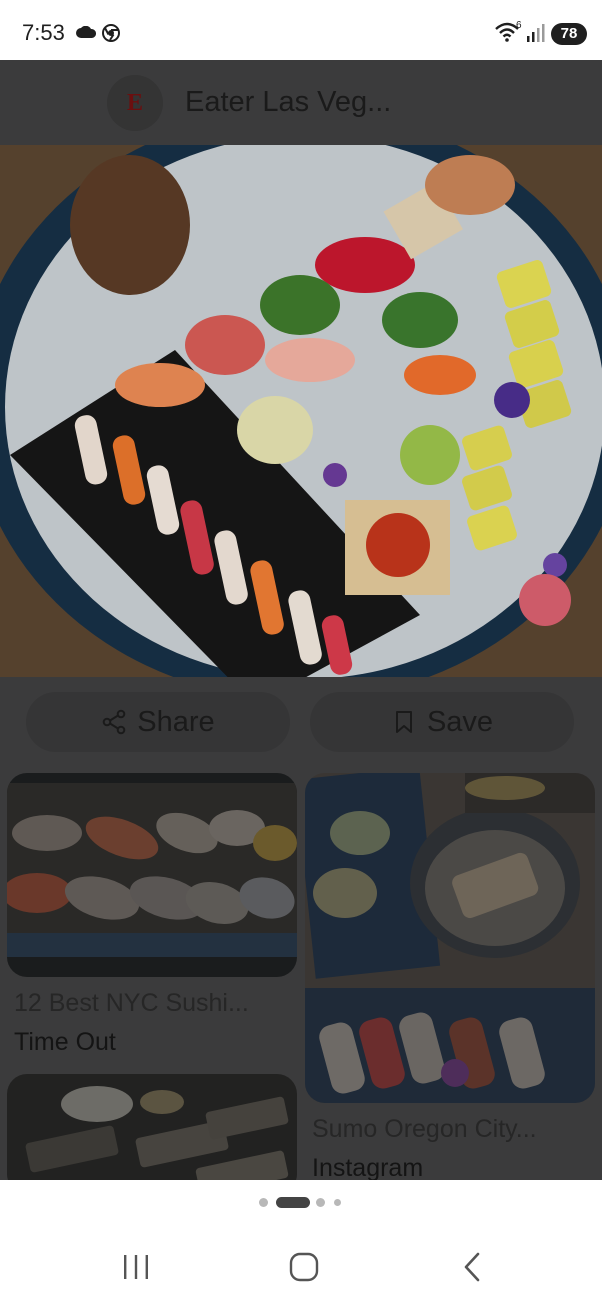  Describe the element at coordinates (86, 32) in the screenshot. I see `cloud-icon` at that location.